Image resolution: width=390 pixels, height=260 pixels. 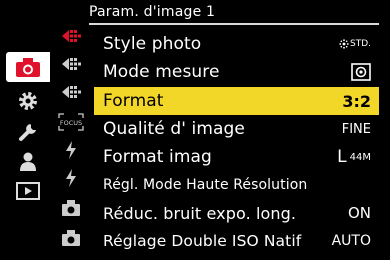 What do you see at coordinates (356, 129) in the screenshot?
I see `menu-item-value: FINE` at bounding box center [356, 129].